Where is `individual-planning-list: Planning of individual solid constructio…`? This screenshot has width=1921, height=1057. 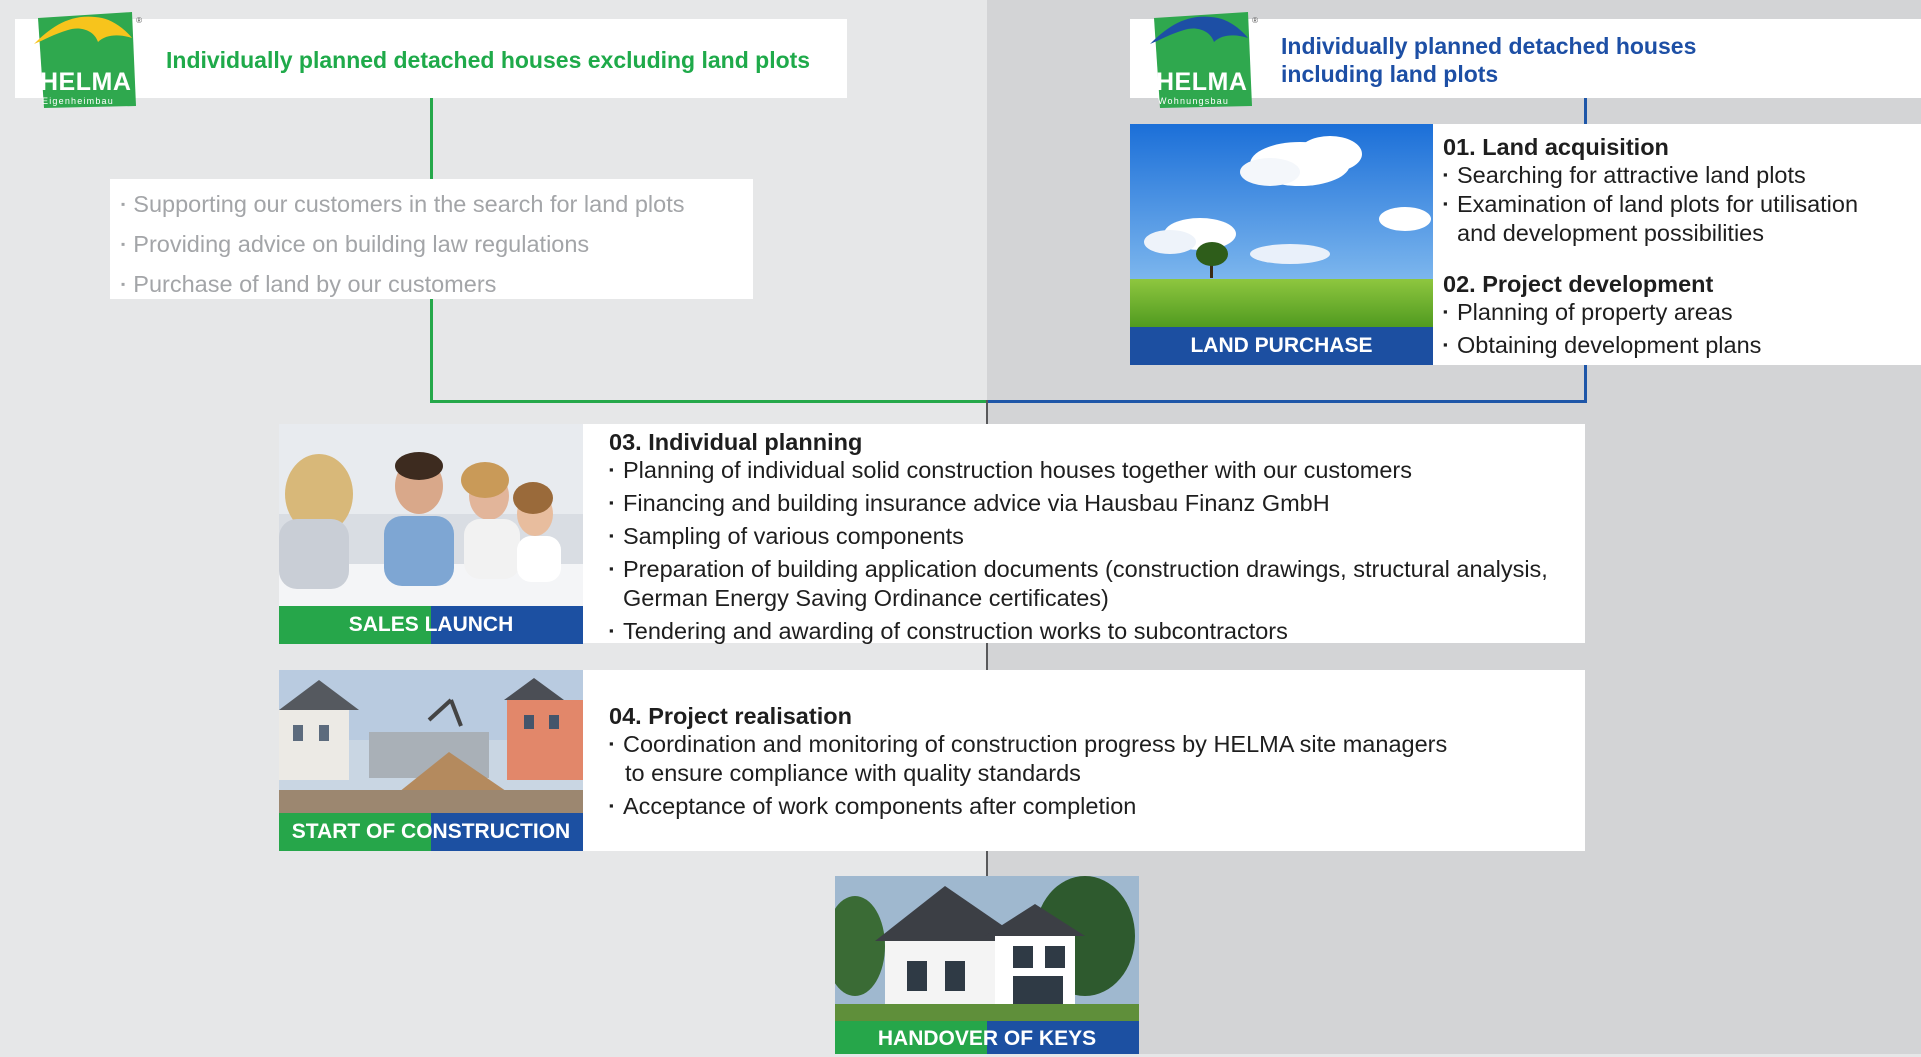 individual-planning-list: Planning of individual solid constructio… is located at coordinates (1096, 550).